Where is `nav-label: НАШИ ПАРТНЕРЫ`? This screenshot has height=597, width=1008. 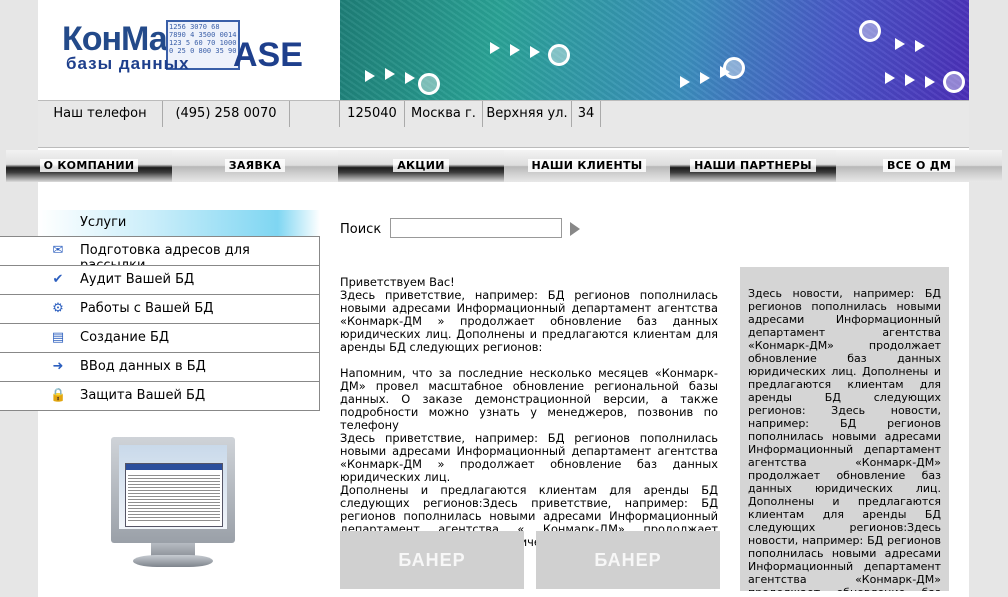 nav-label: НАШИ ПАРТНЕРЫ is located at coordinates (753, 165).